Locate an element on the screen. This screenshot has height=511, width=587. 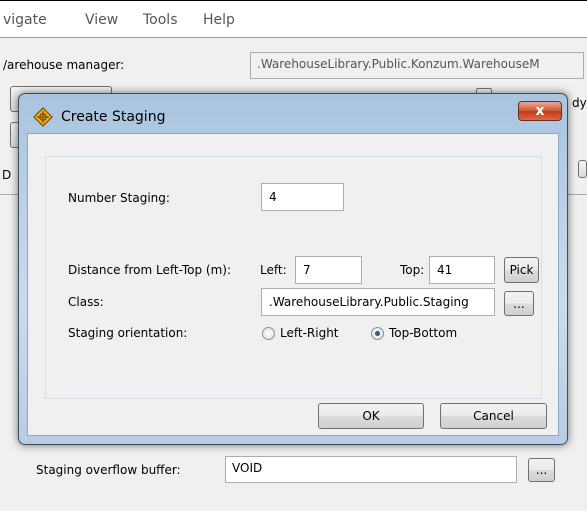
radio-top-bottom is located at coordinates (377, 333).